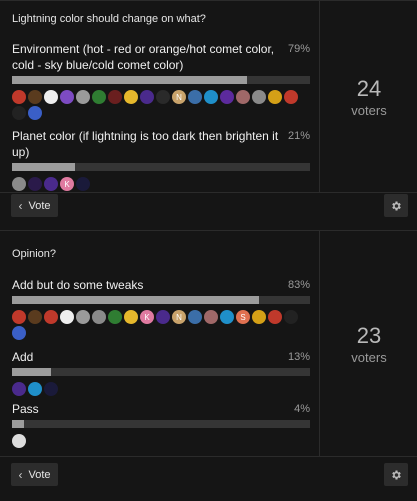 The width and height of the screenshot is (417, 501). I want to click on option-label: Add, so click(23, 357).